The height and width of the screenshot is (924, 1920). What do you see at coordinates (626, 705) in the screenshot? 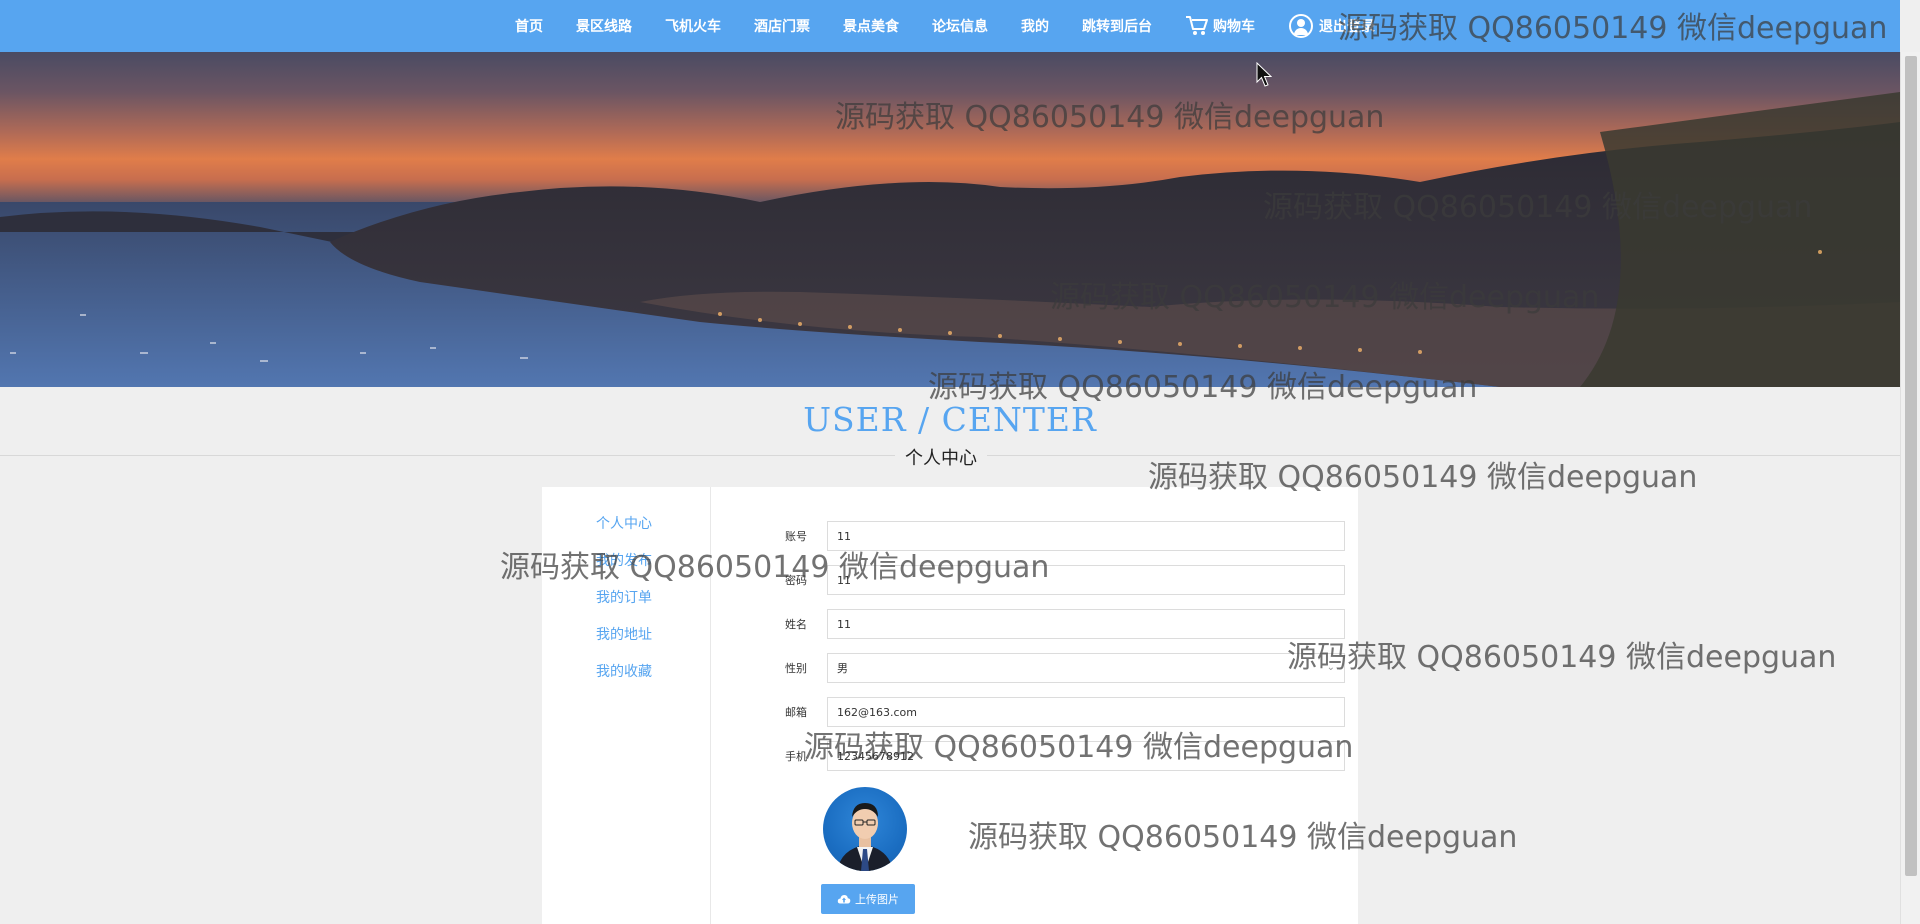
I see `sidebar: 个人中心 我的发布 我的订单 我的地址 我的收藏` at bounding box center [626, 705].